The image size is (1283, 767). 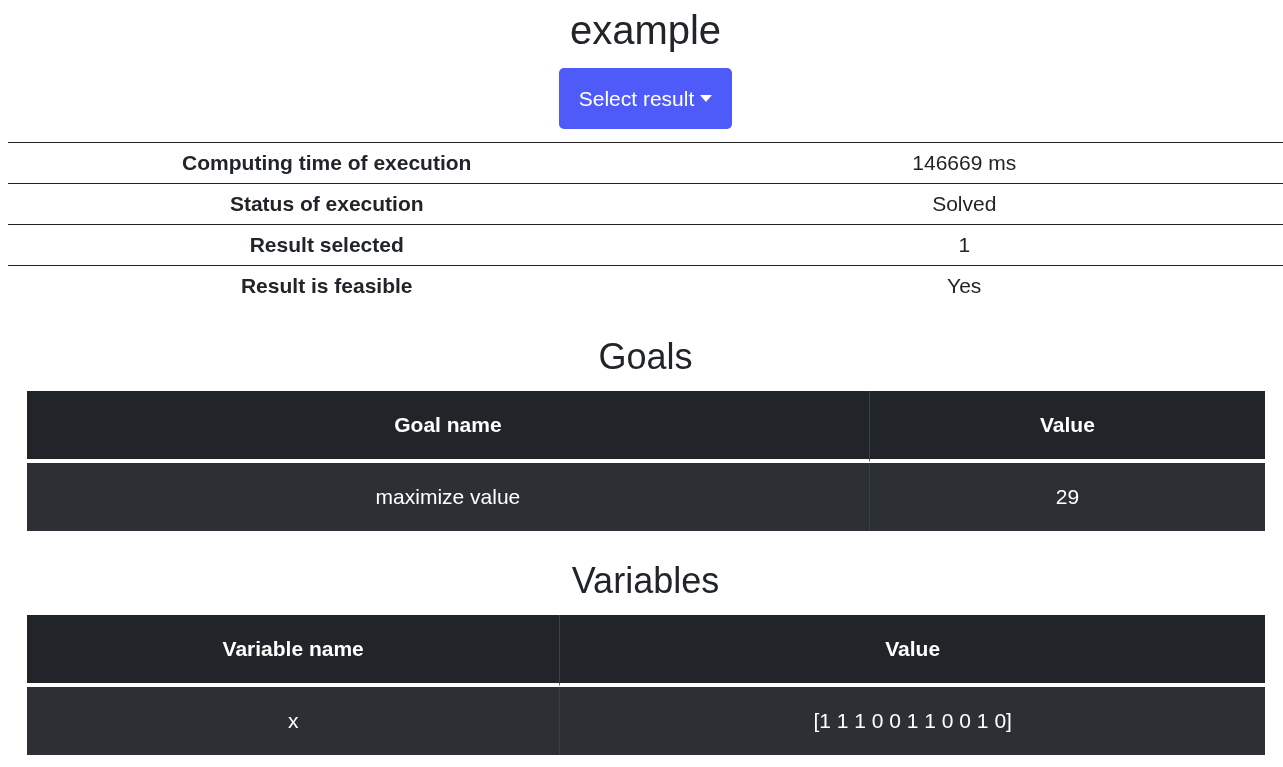 I want to click on table-cell: 29, so click(x=1066, y=496).